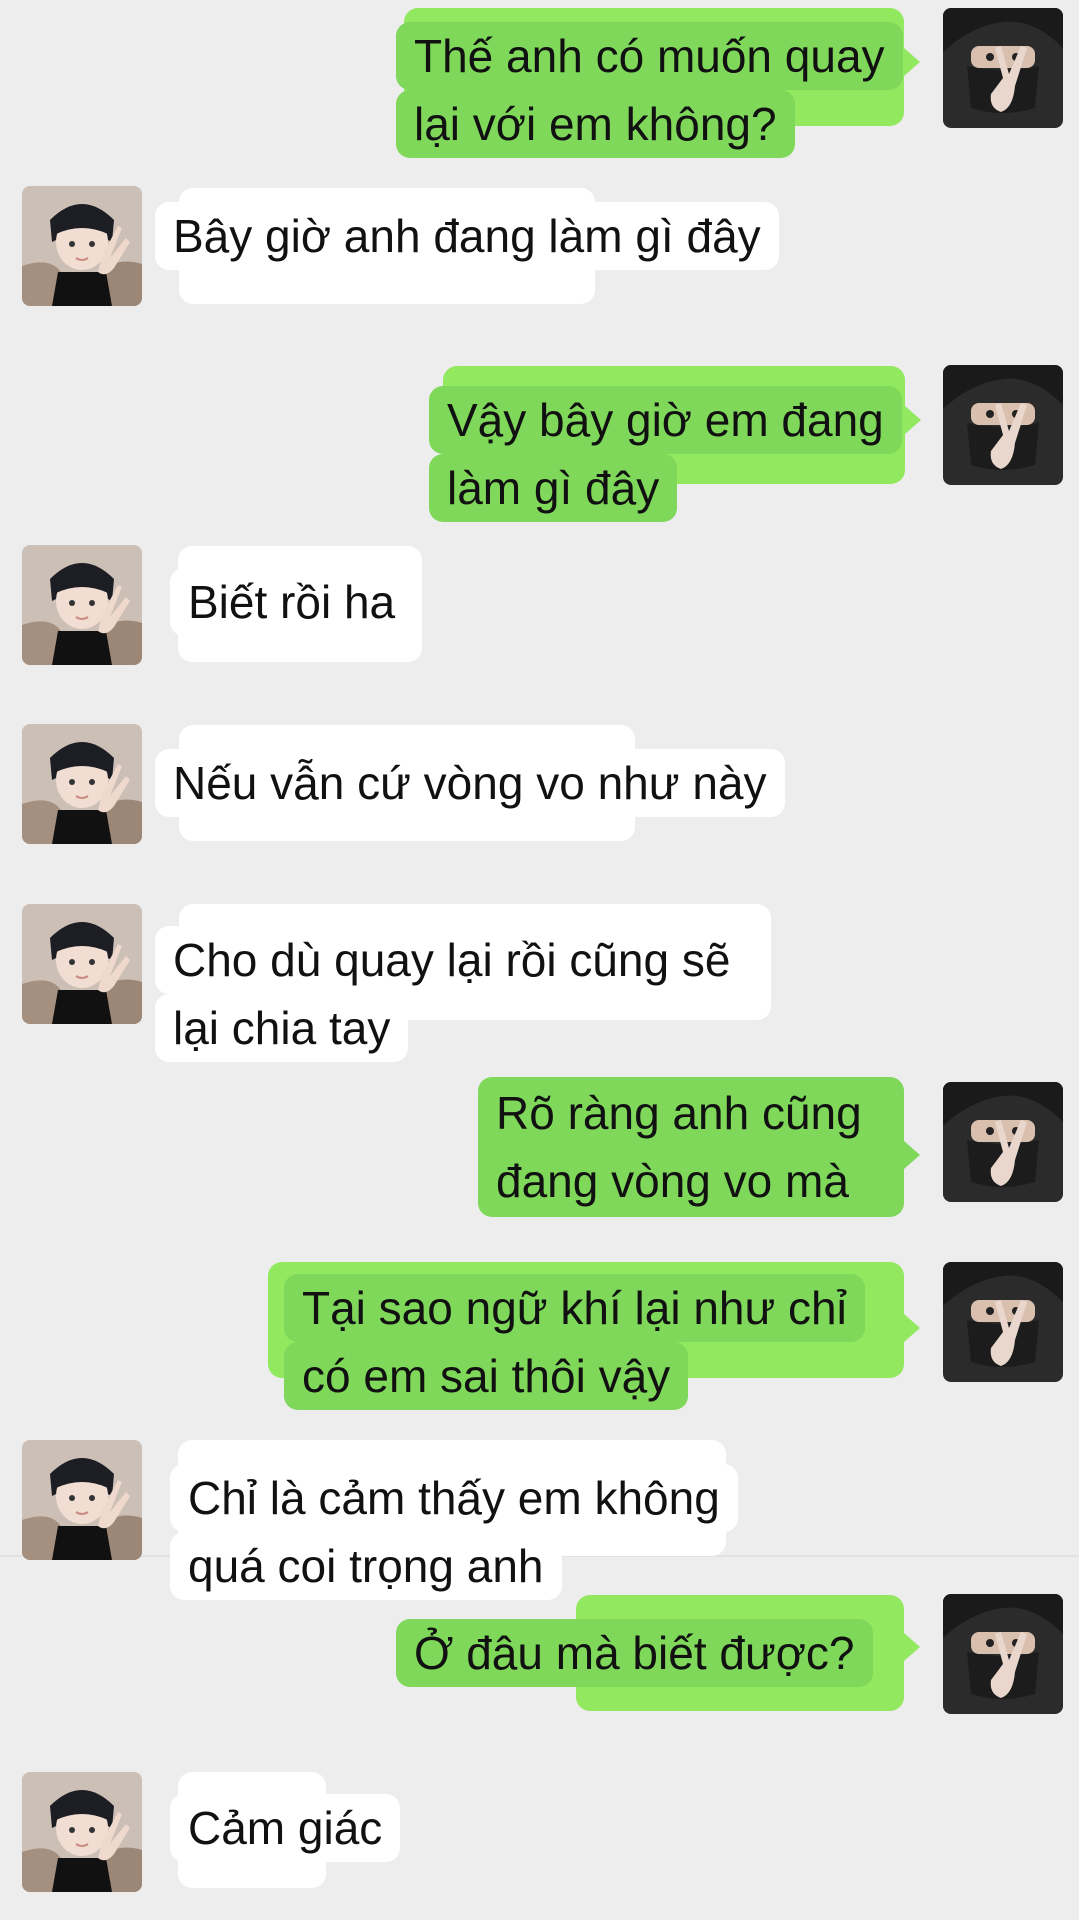 The image size is (1079, 1920). I want to click on message-line: Ở đâu mà biết được?, so click(634, 1653).